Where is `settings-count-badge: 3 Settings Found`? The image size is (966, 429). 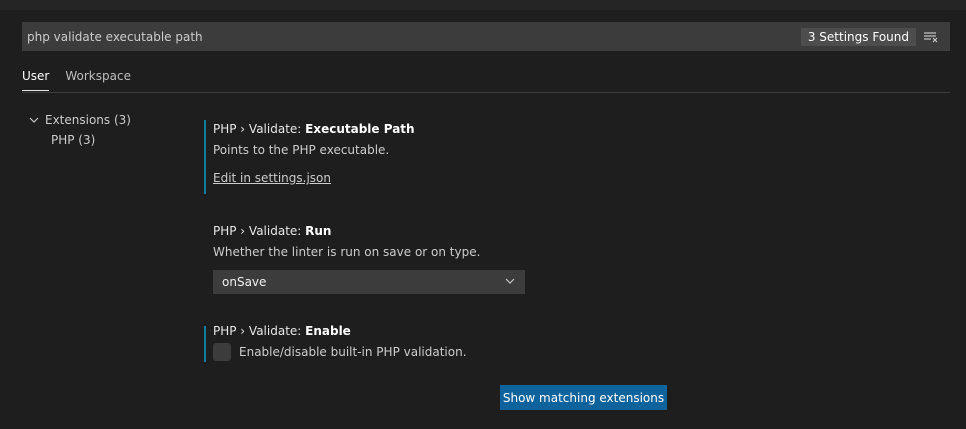
settings-count-badge: 3 Settings Found is located at coordinates (858, 36).